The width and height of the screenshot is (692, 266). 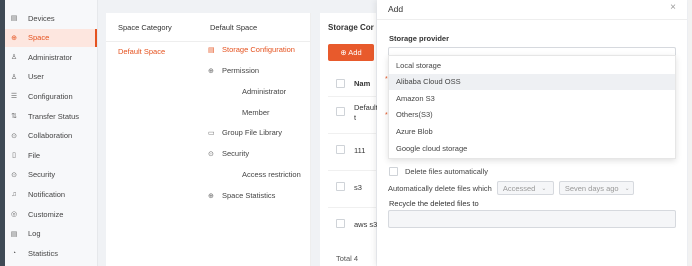 What do you see at coordinates (362, 83) in the screenshot?
I see `name-column-header: Nam` at bounding box center [362, 83].